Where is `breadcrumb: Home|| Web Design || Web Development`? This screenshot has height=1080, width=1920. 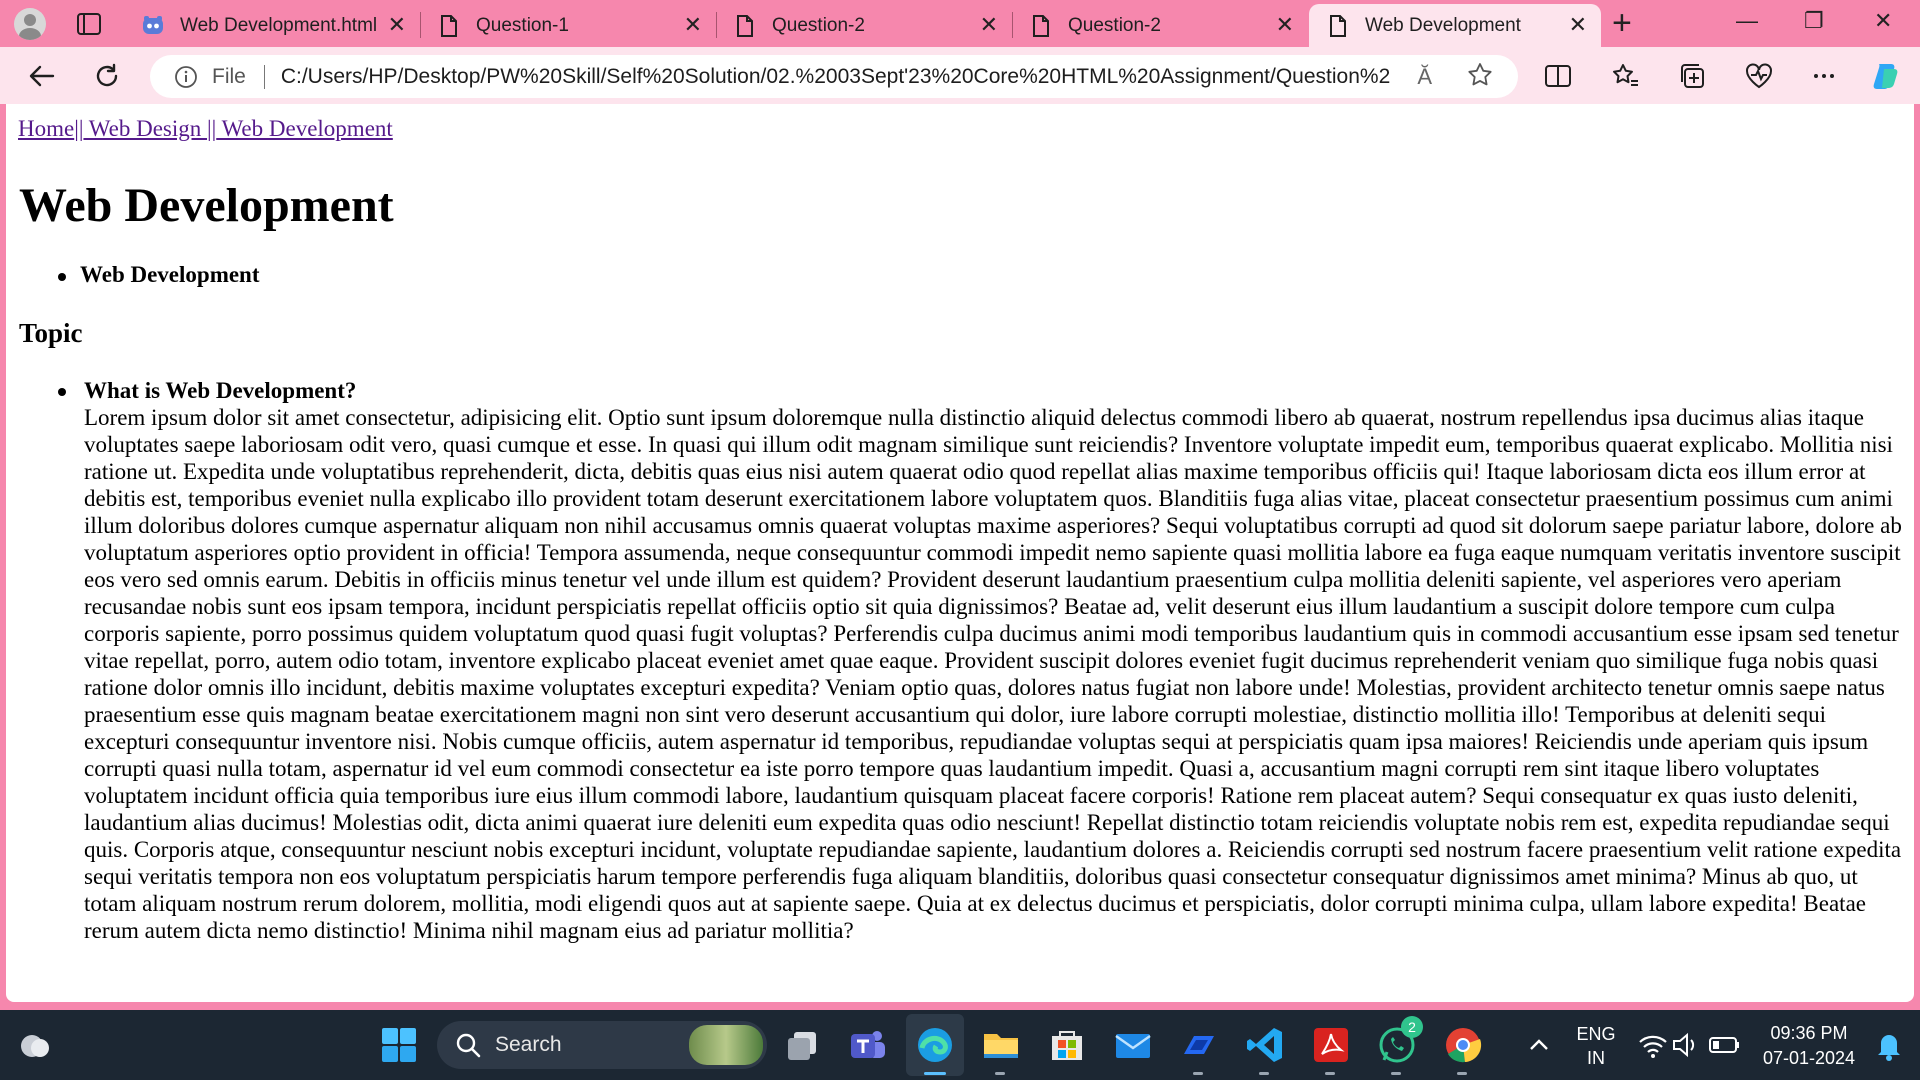 breadcrumb: Home|| Web Design || Web Development is located at coordinates (205, 129).